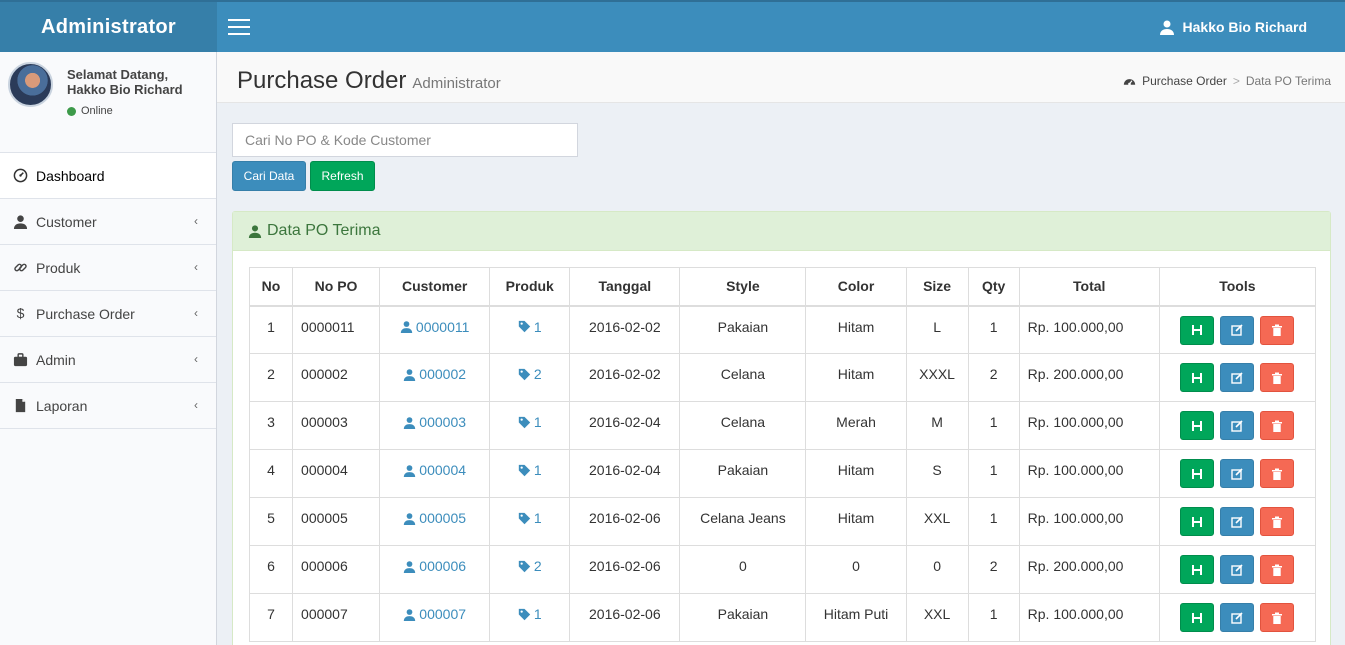 The width and height of the screenshot is (1345, 645). What do you see at coordinates (196, 405) in the screenshot?
I see `chevron-left-icon: ‹` at bounding box center [196, 405].